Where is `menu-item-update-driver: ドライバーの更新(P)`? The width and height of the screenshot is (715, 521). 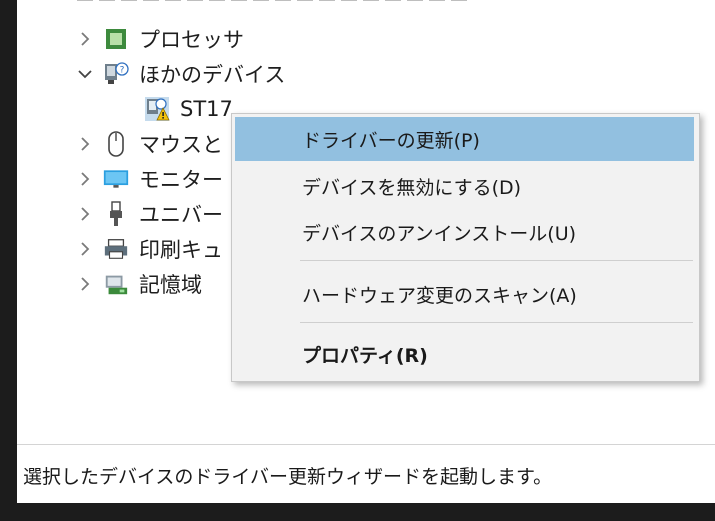 menu-item-update-driver: ドライバーの更新(P) is located at coordinates (464, 139).